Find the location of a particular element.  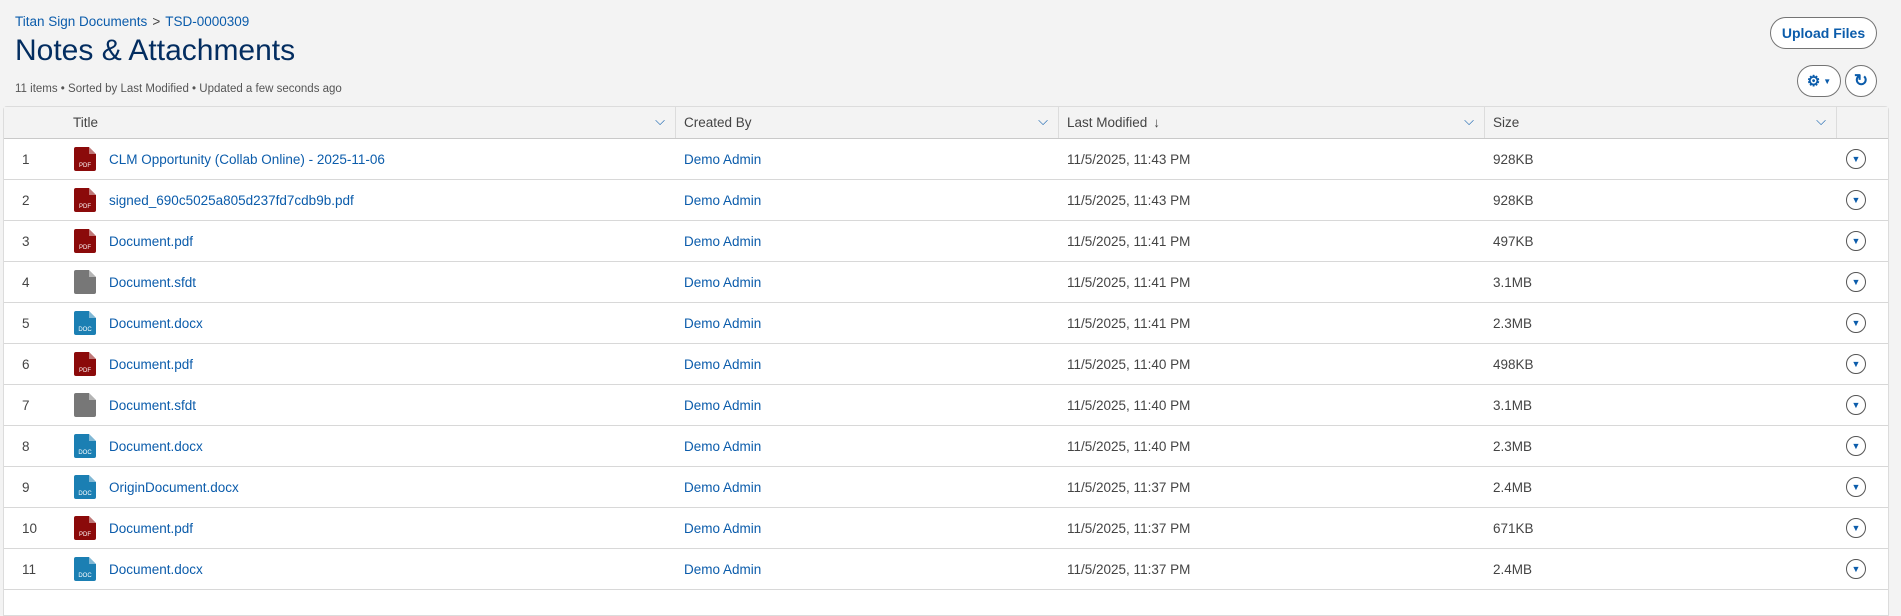

refresh-button: ↻ is located at coordinates (1861, 81).